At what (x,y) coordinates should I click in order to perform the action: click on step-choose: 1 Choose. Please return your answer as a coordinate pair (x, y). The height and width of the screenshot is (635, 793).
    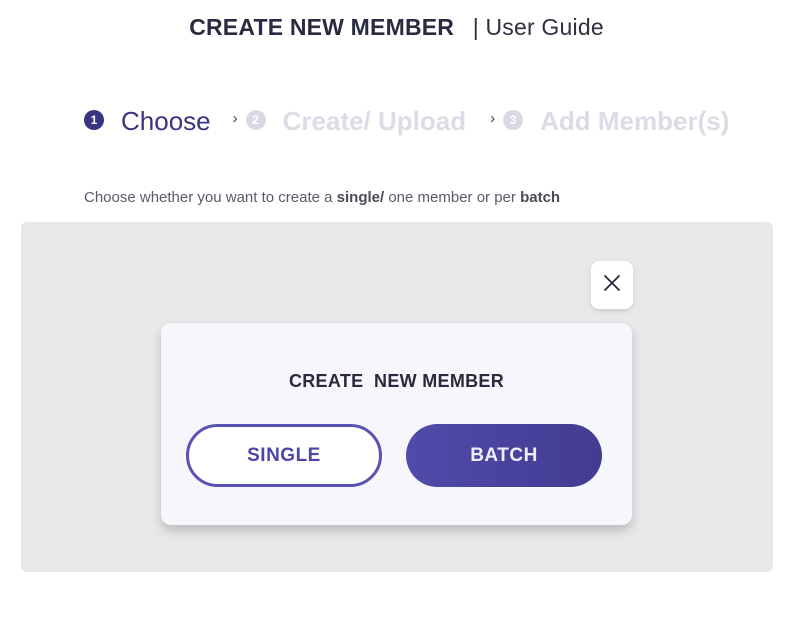
    Looking at the image, I should click on (147, 121).